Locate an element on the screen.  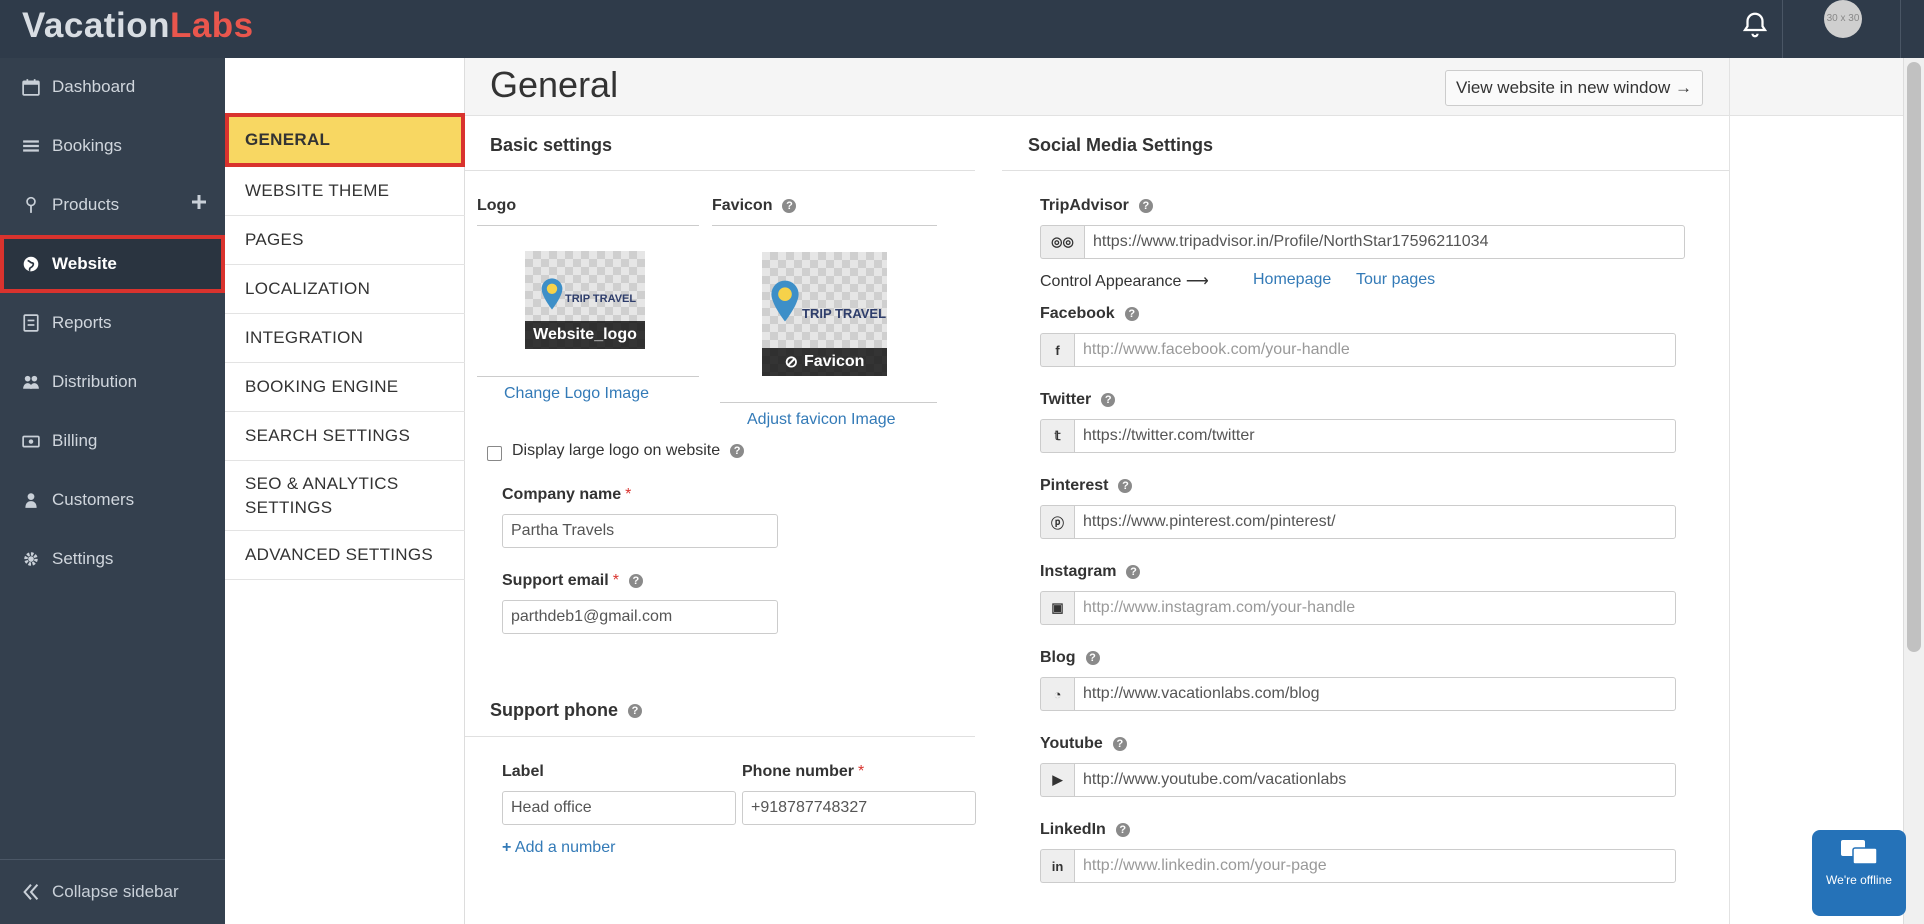
support-email-input: parthdeb1@gmail.com is located at coordinates (640, 617).